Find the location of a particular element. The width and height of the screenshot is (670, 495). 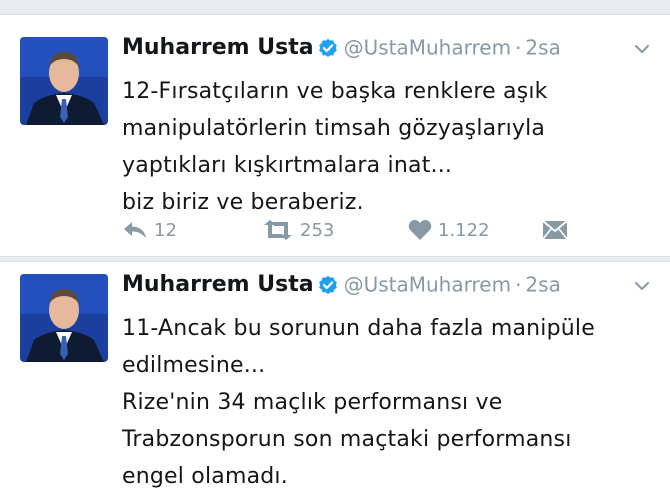

reply-icon is located at coordinates (135, 230).